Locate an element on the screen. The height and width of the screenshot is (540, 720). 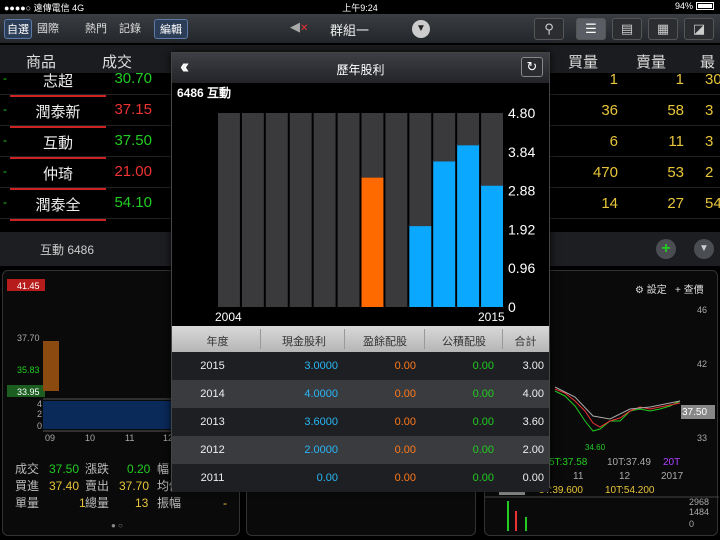
bid-volume: 36 is located at coordinates (609, 110).